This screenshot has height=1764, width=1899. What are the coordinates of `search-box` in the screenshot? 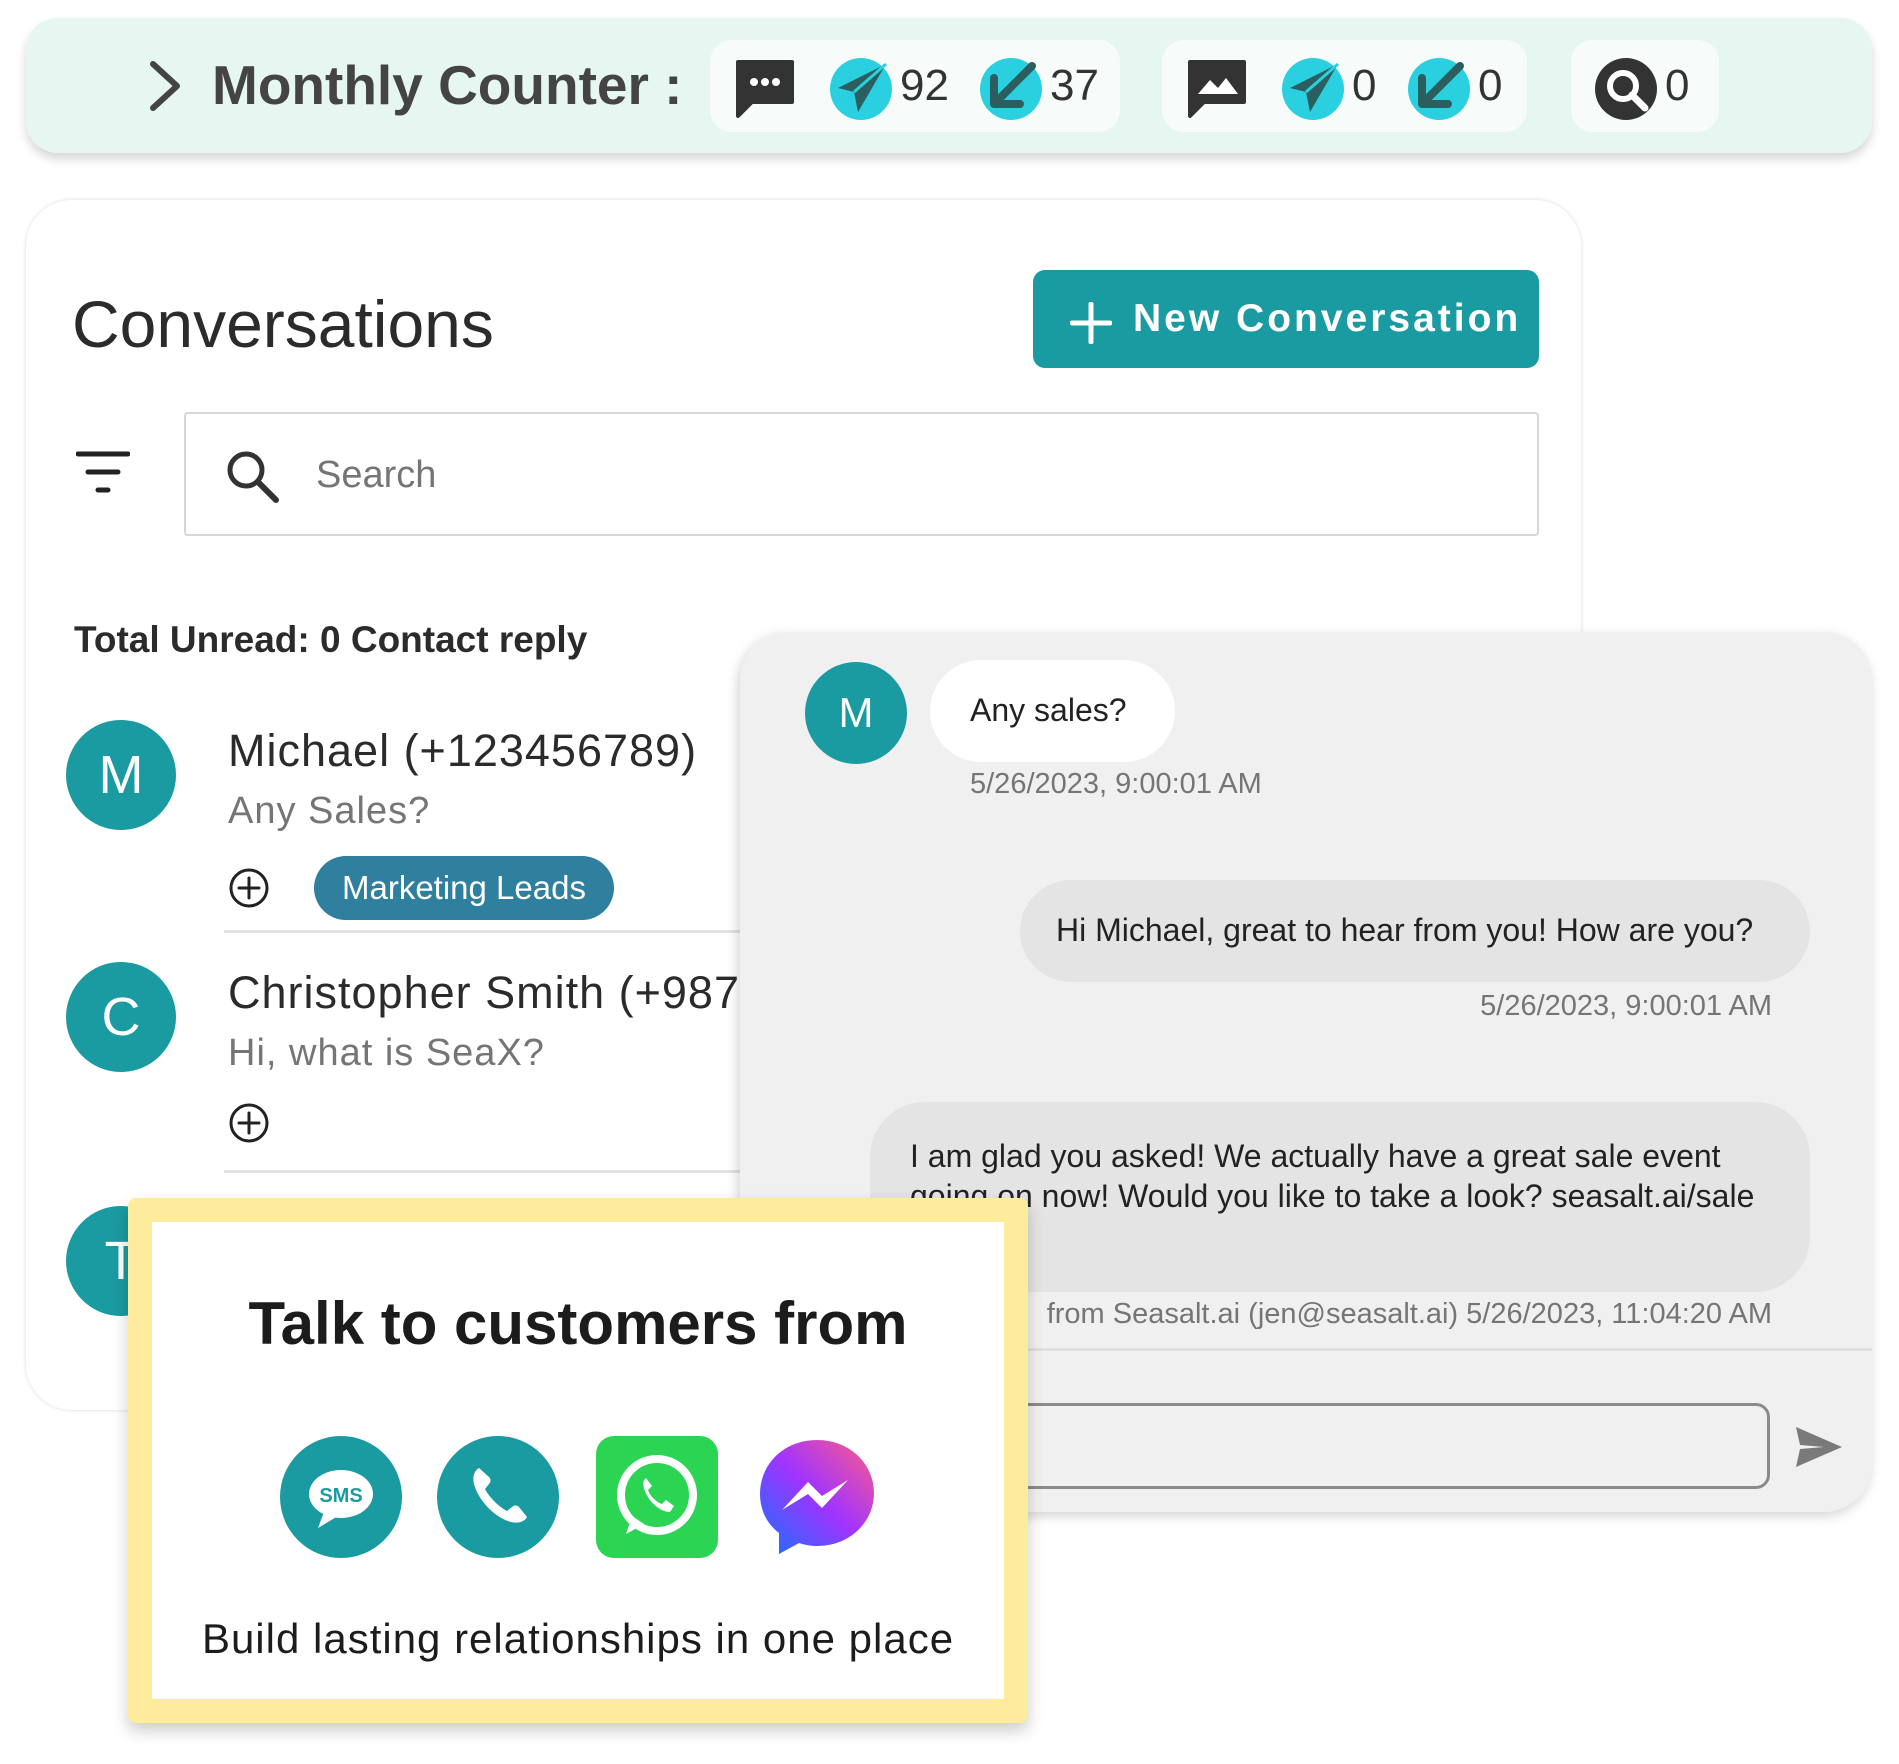 It's located at (861, 474).